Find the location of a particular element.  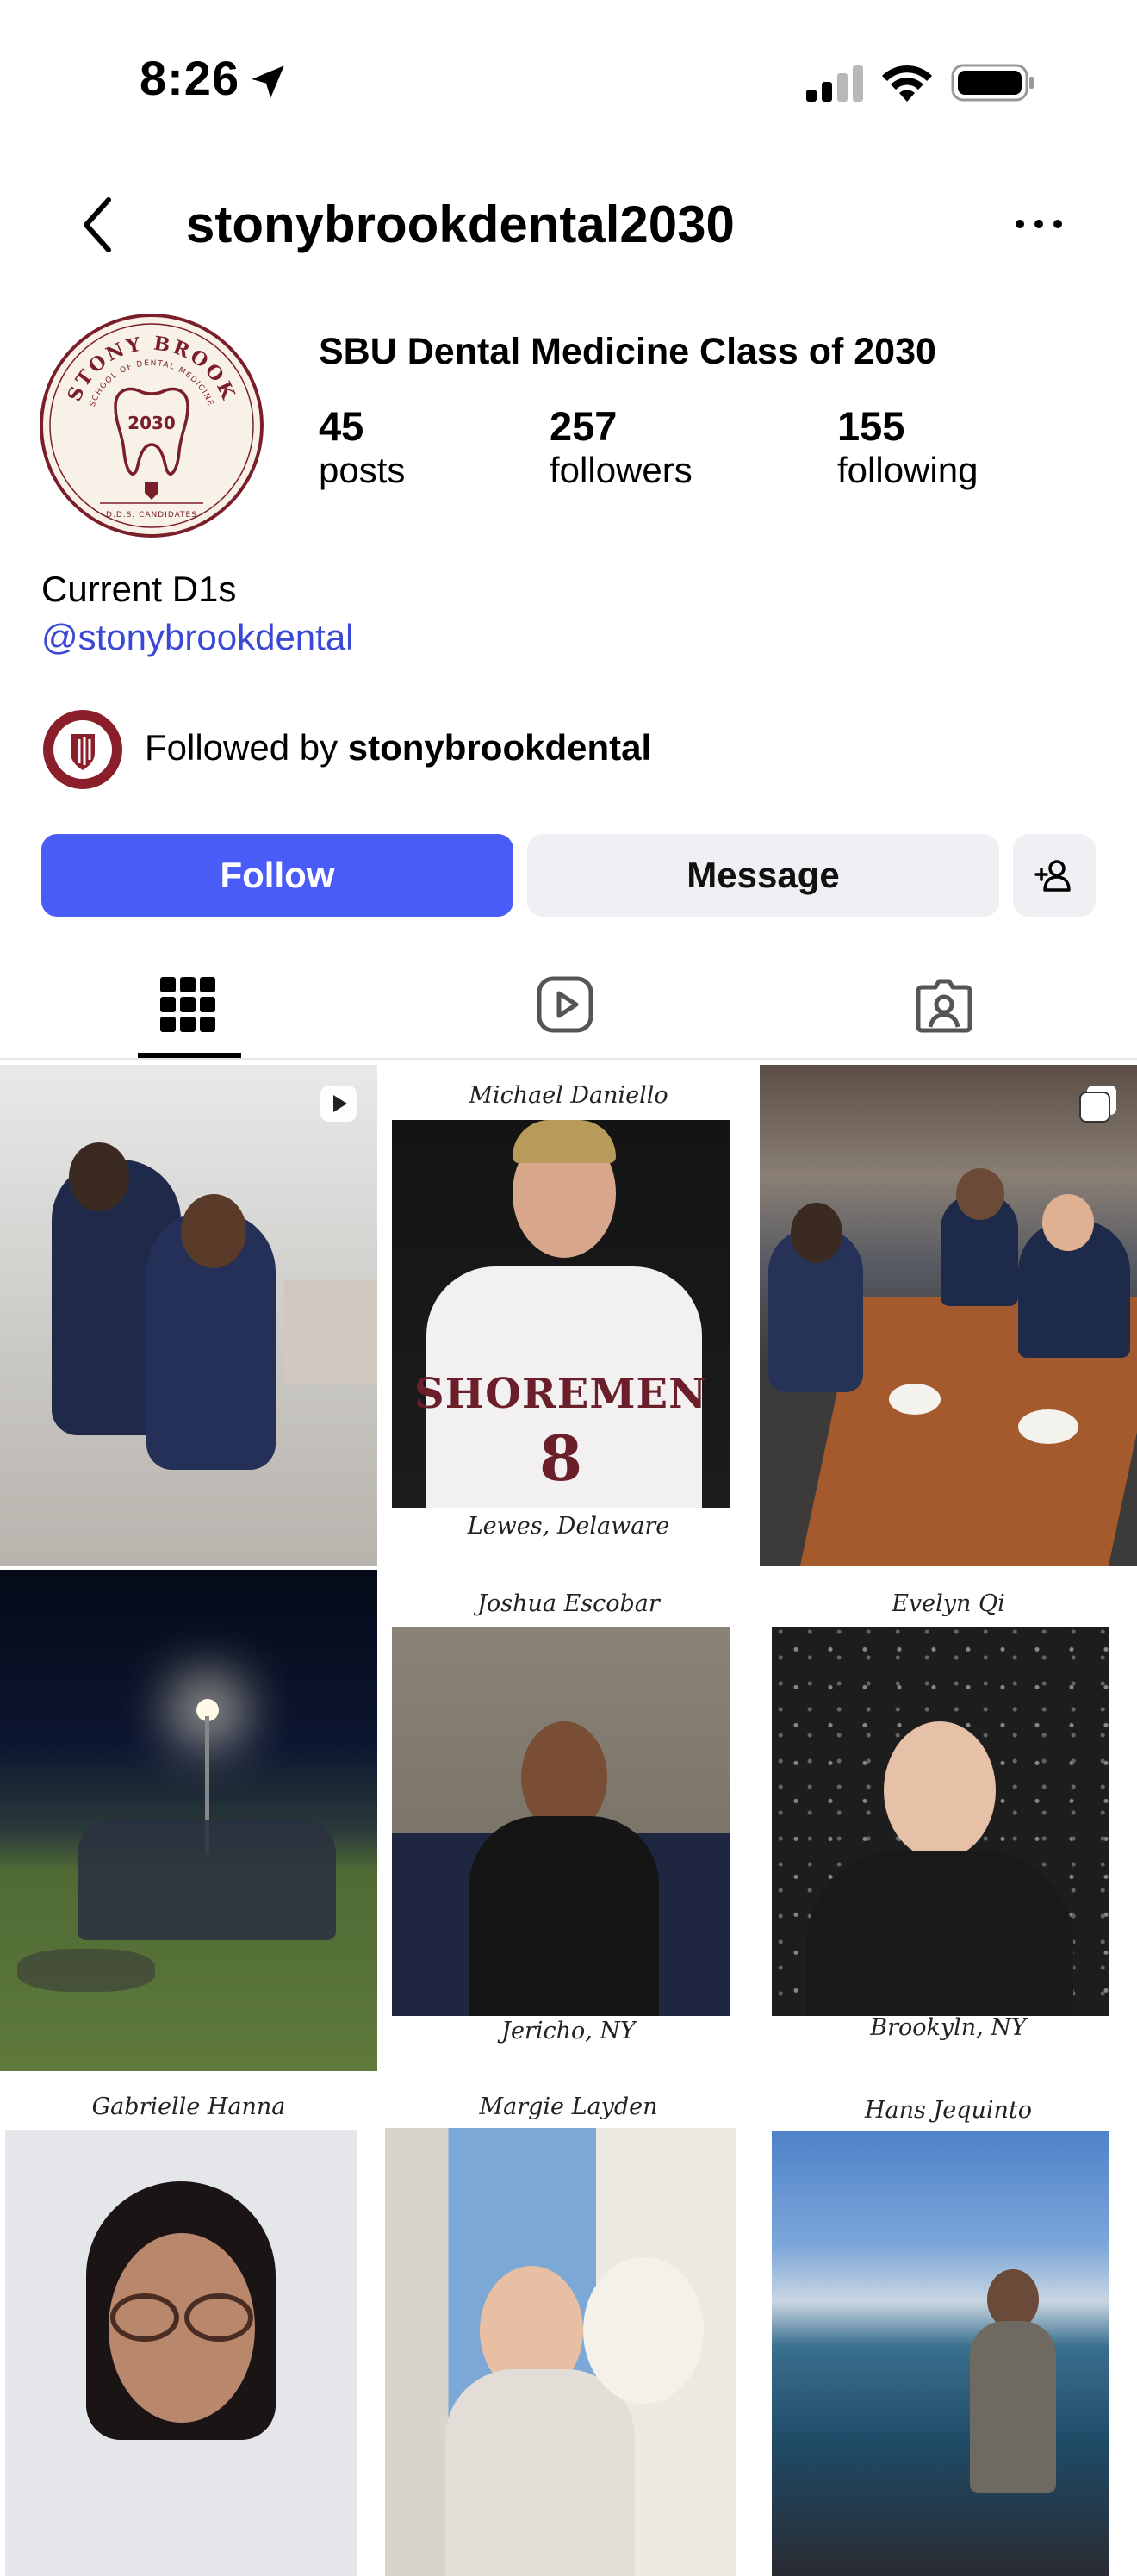

location-arrow-icon is located at coordinates (268, 82).